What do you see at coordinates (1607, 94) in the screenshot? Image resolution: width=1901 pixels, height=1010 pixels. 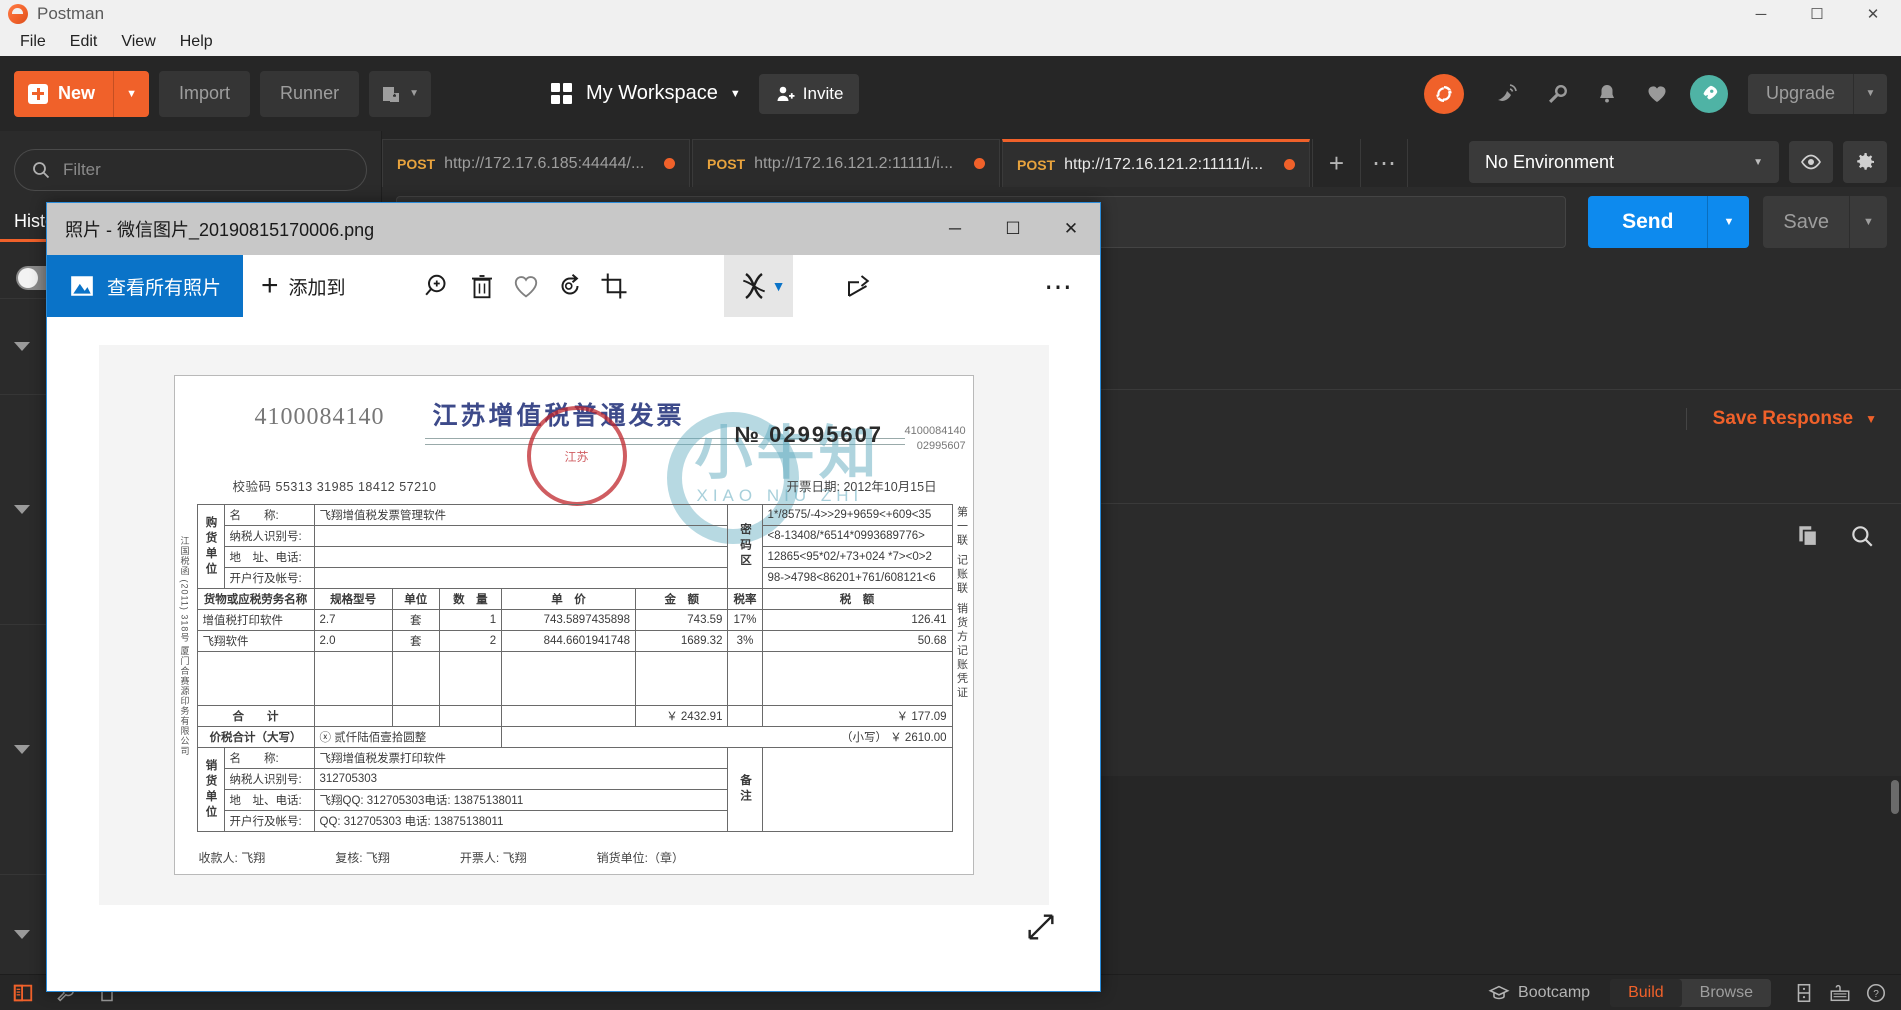 I see `bell-icon` at bounding box center [1607, 94].